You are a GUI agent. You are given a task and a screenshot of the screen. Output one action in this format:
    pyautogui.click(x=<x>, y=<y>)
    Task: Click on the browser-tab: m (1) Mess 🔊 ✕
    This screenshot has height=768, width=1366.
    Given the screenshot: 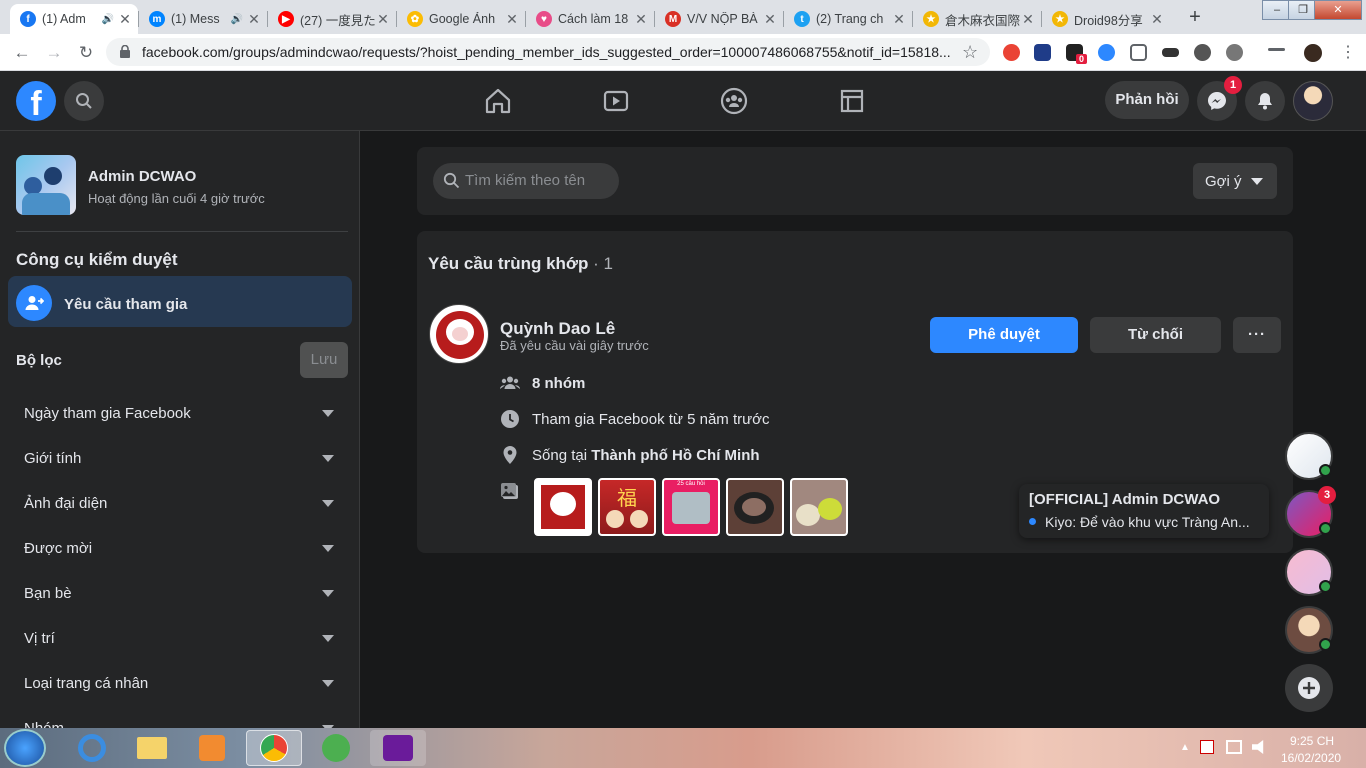 What is the action you would take?
    pyautogui.click(x=203, y=19)
    